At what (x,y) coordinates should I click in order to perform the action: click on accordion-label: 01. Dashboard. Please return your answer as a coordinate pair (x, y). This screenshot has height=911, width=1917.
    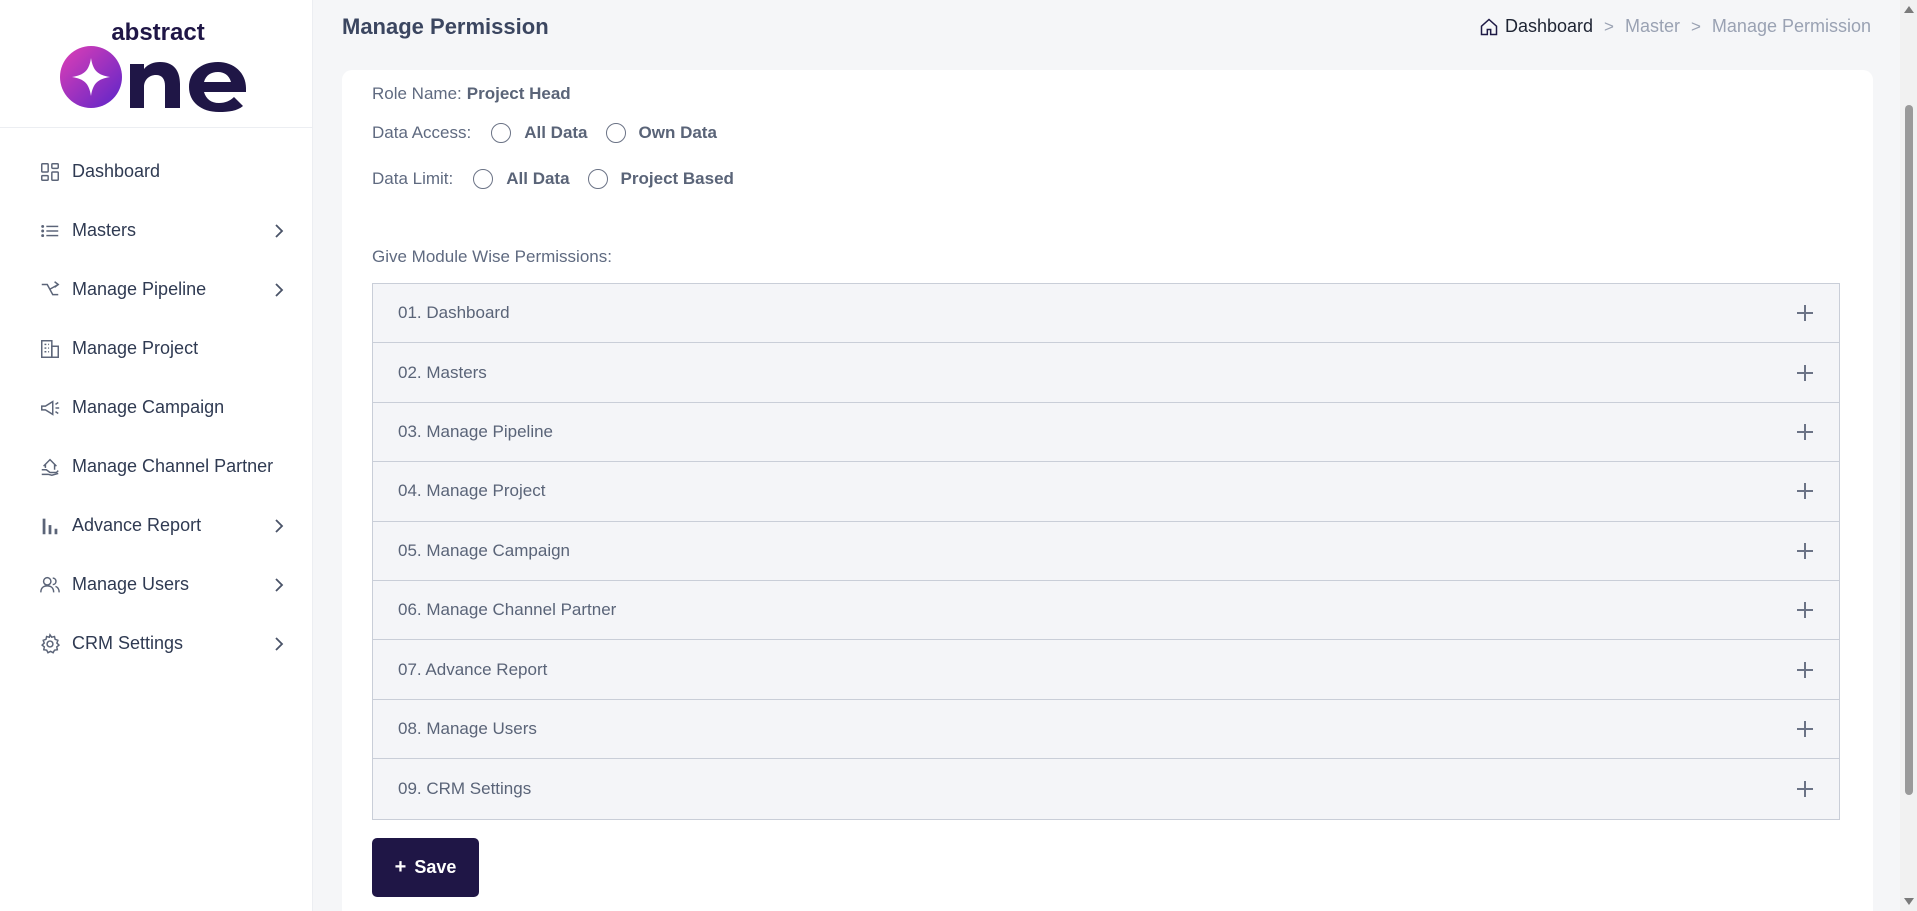
    Looking at the image, I should click on (454, 313).